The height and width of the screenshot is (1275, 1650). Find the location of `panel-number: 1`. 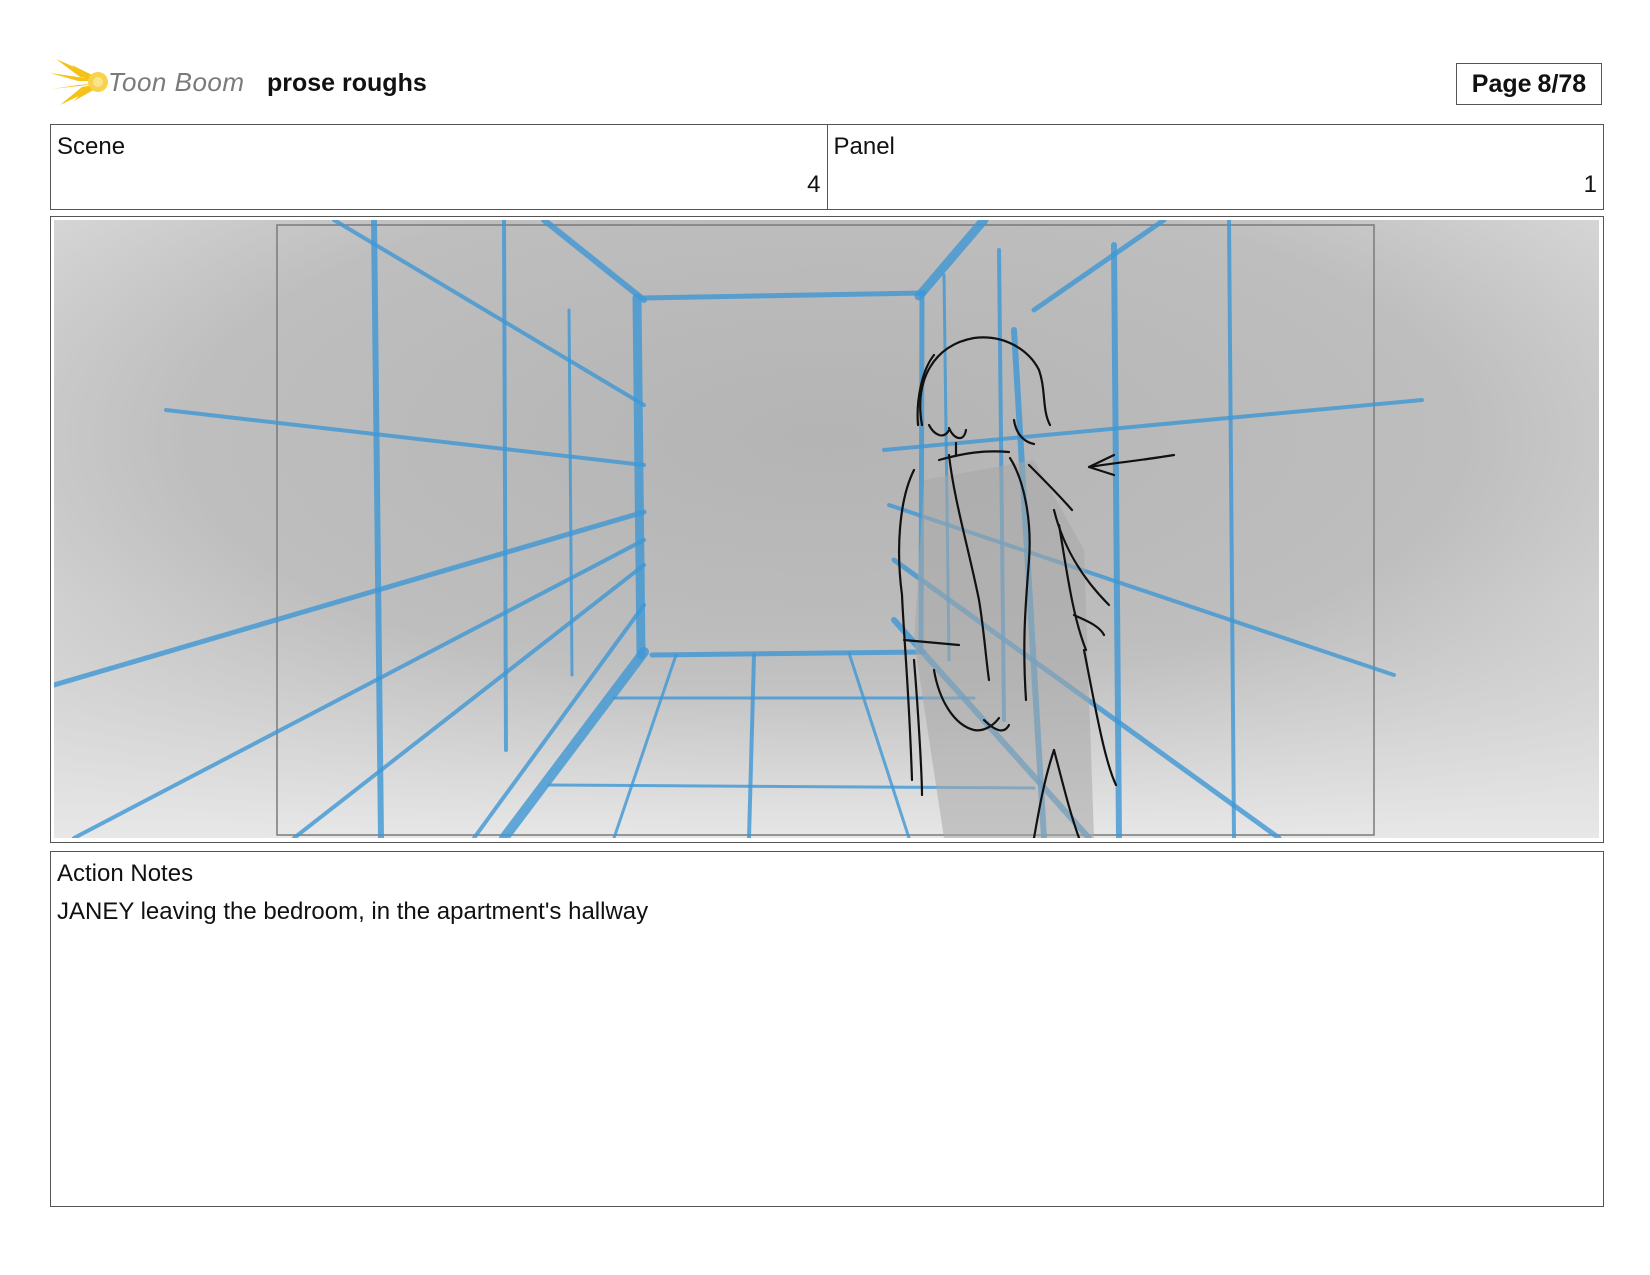

panel-number: 1 is located at coordinates (1590, 184).